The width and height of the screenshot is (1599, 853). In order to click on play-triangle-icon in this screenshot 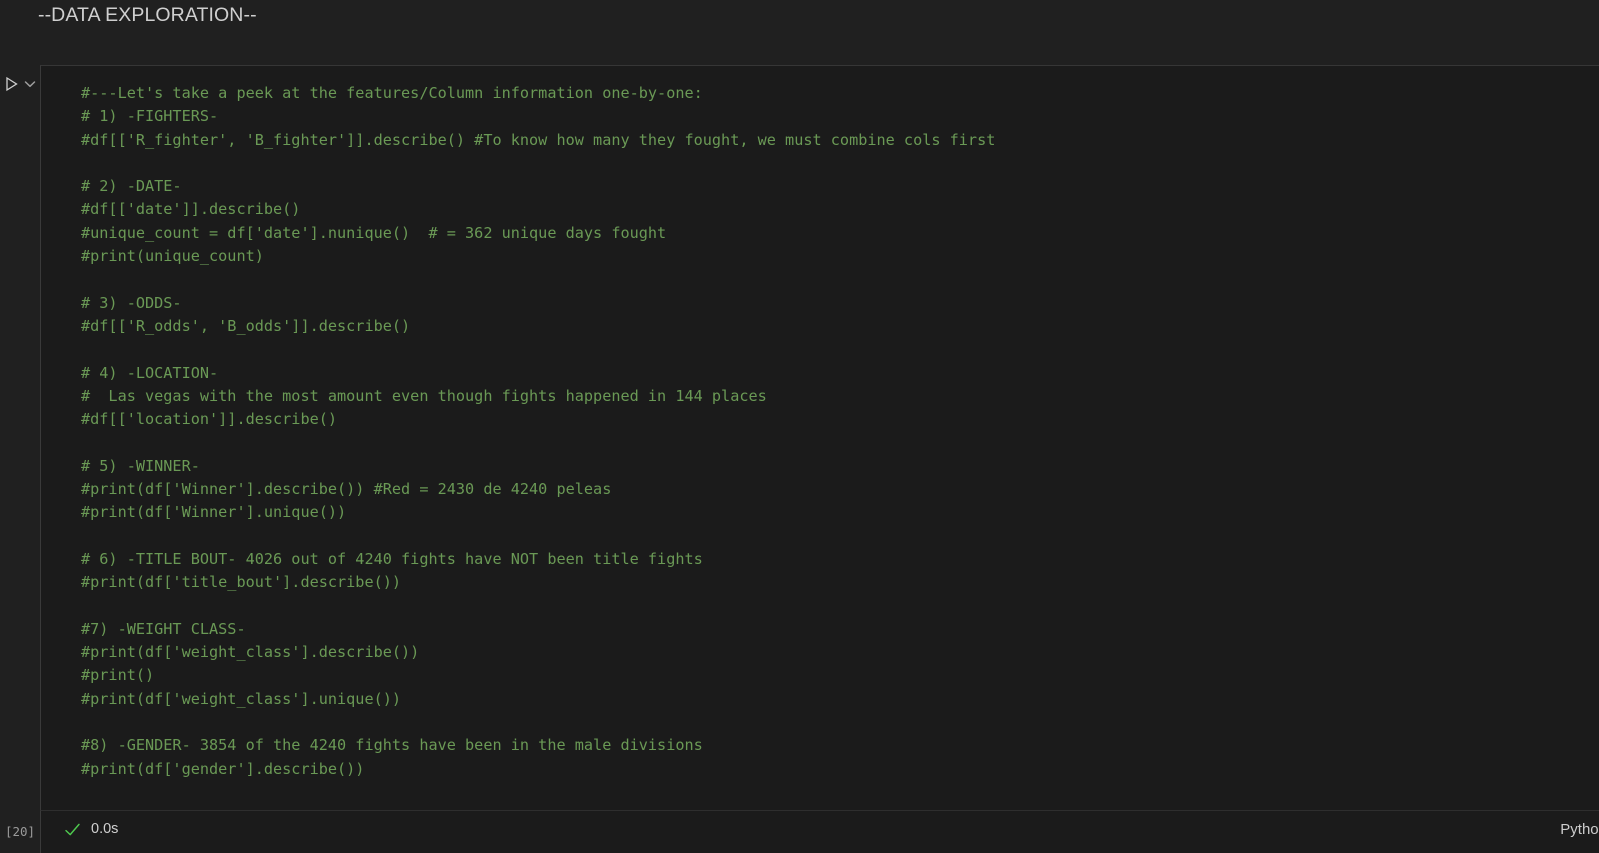, I will do `click(11, 84)`.